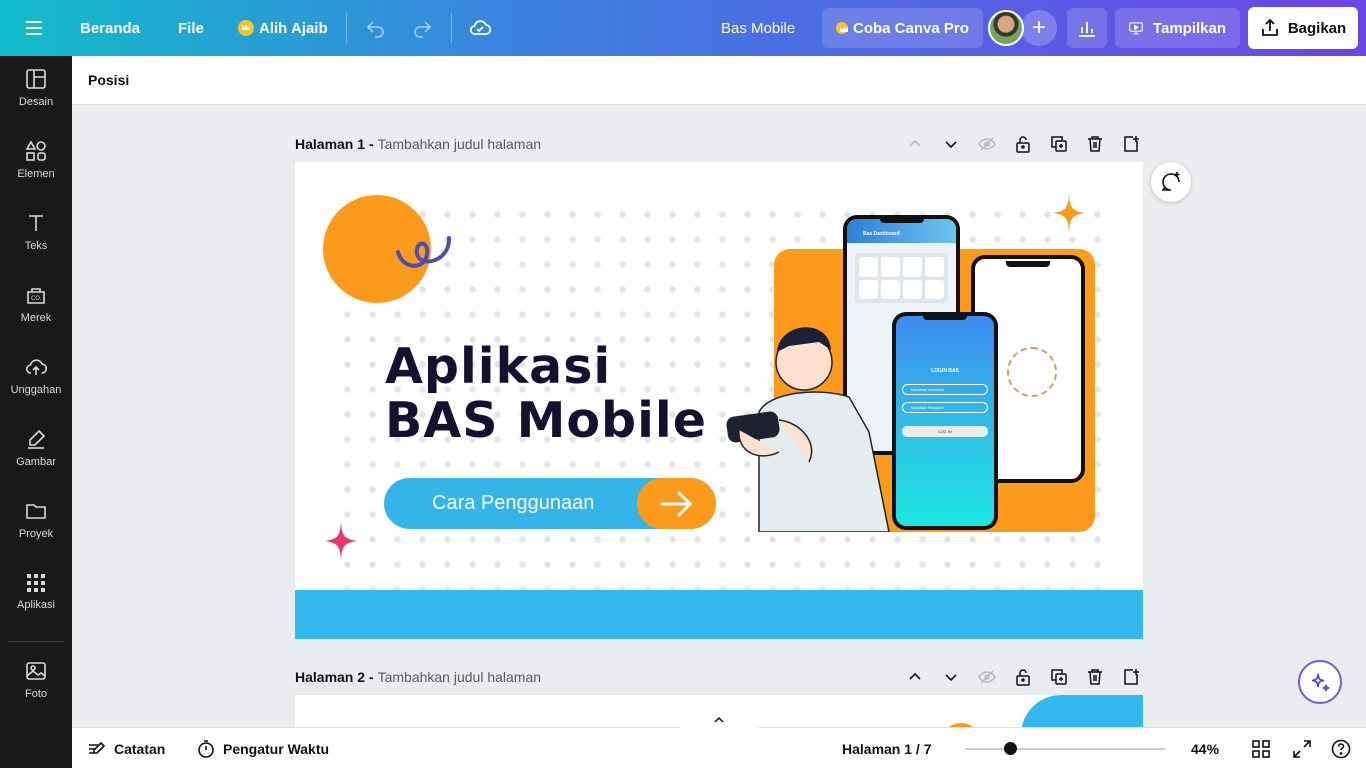 The image size is (1366, 768). I want to click on username-field: Masukkan Username, so click(945, 389).